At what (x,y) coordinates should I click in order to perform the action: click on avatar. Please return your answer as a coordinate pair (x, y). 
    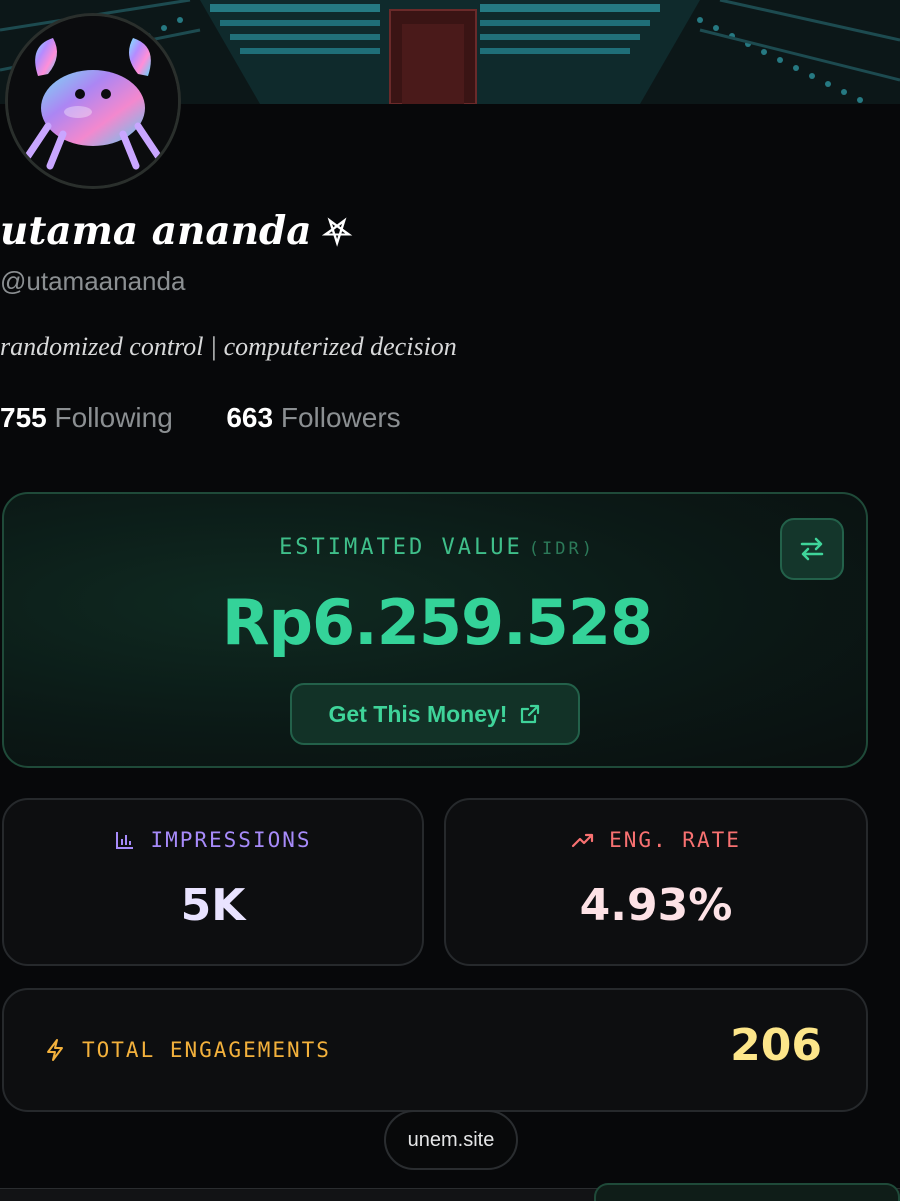
    Looking at the image, I should click on (93, 101).